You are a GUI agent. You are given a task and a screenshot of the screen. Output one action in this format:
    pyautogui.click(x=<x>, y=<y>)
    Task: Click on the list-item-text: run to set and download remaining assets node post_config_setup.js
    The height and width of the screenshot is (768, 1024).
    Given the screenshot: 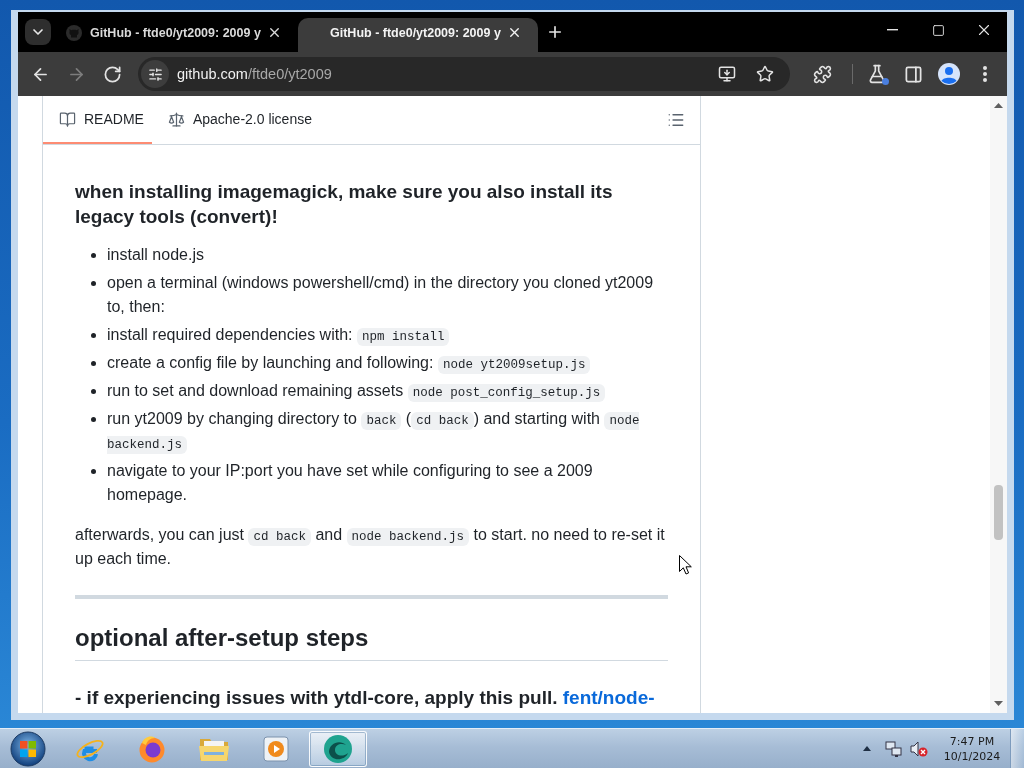 What is the action you would take?
    pyautogui.click(x=387, y=391)
    